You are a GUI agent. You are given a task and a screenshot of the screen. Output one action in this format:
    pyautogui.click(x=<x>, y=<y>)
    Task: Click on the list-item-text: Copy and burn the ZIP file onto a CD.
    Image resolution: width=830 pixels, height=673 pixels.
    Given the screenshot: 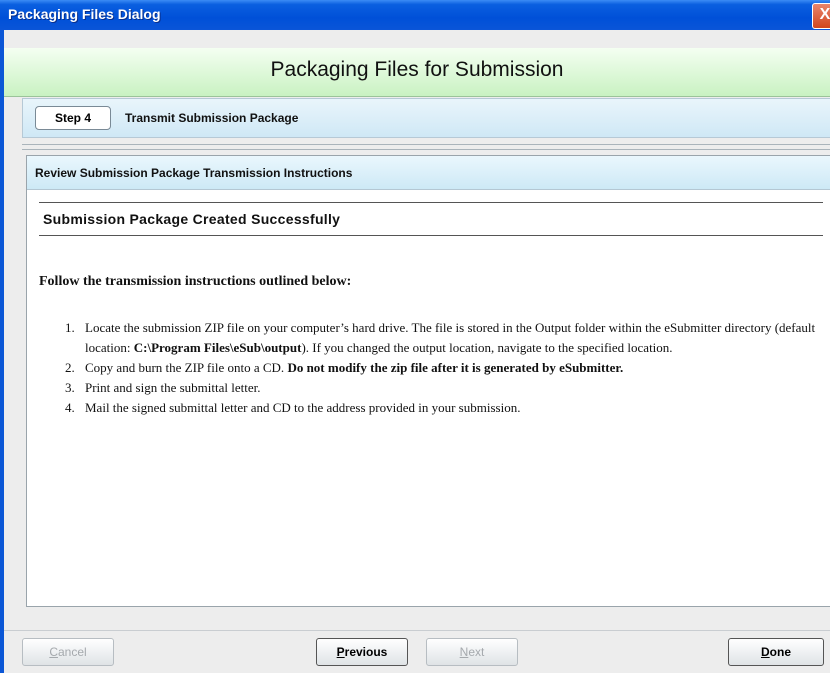 What is the action you would take?
    pyautogui.click(x=186, y=367)
    